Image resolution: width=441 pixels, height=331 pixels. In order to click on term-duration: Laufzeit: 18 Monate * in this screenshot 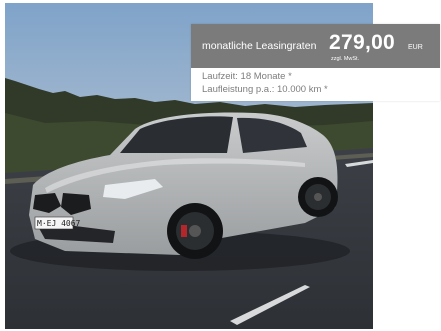, I will do `click(247, 76)`.